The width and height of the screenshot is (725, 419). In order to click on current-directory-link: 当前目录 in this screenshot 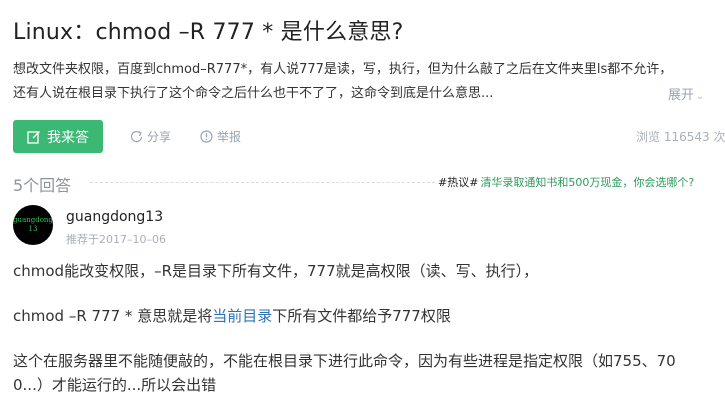, I will do `click(242, 316)`.